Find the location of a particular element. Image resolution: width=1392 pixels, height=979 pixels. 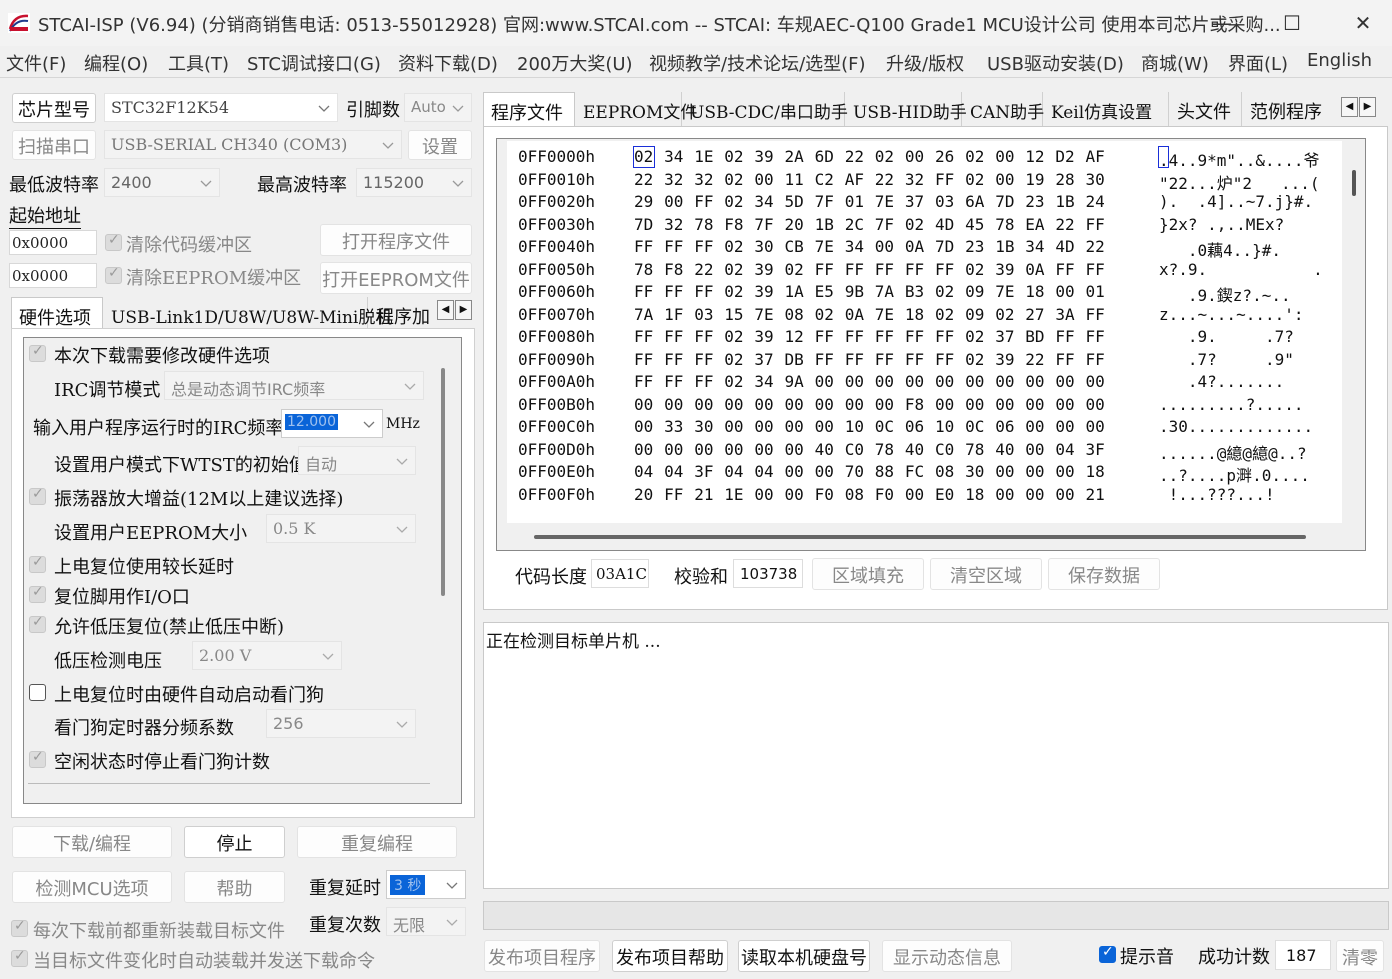

hex-byte: 34 is located at coordinates (854, 246).